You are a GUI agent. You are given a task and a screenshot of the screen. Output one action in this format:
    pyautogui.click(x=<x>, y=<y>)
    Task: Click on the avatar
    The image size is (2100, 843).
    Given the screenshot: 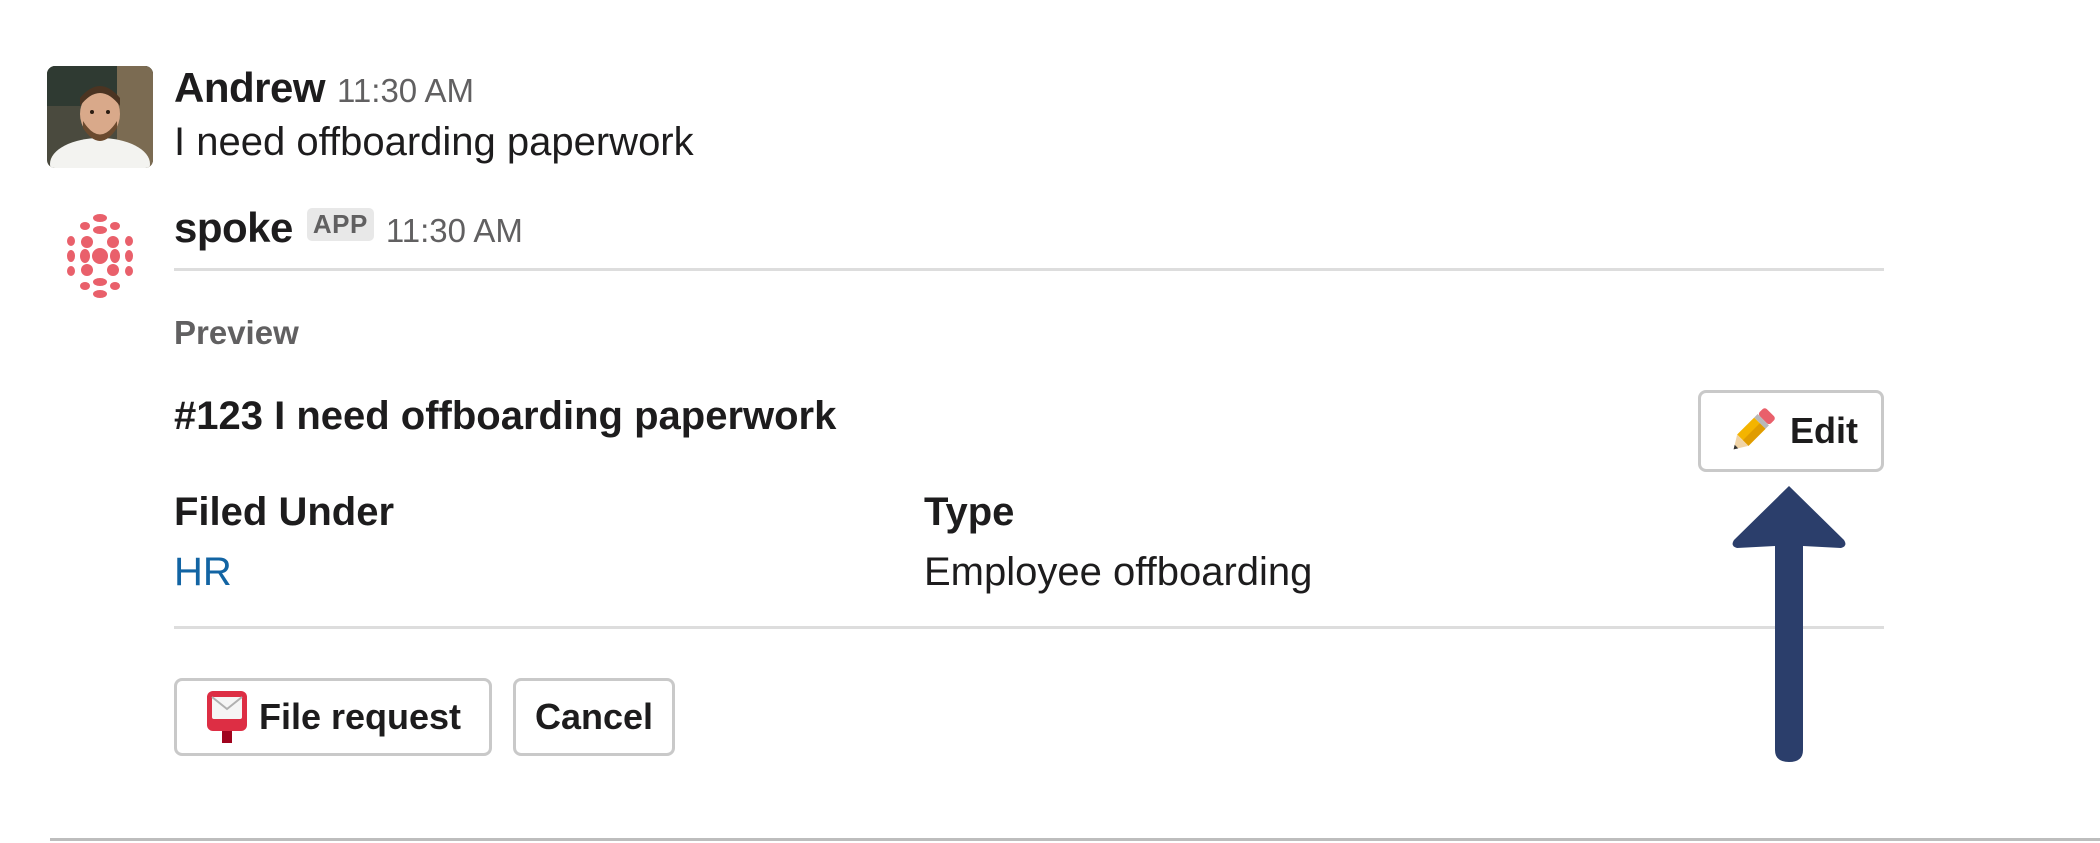 What is the action you would take?
    pyautogui.click(x=100, y=117)
    